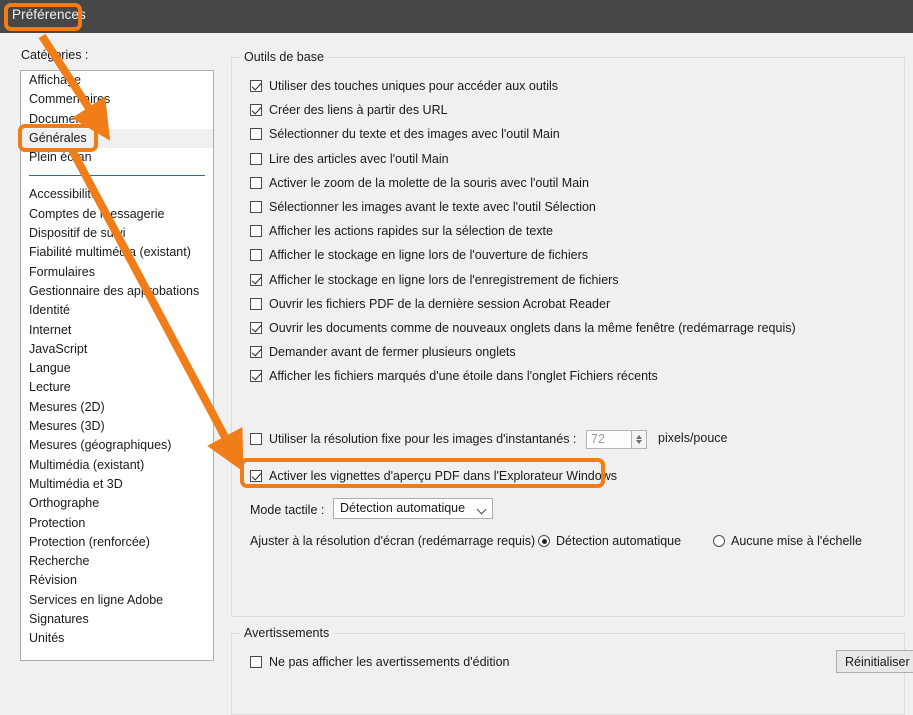  Describe the element at coordinates (117, 310) in the screenshot. I see `sidebar-item-identit: Identité` at that location.